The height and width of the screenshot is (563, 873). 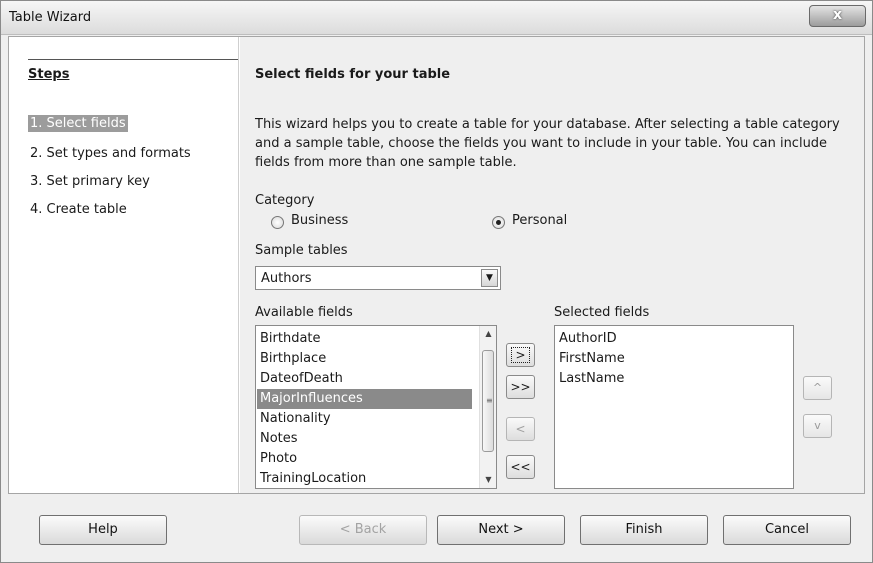 What do you see at coordinates (501, 530) in the screenshot?
I see `next-button: Next >` at bounding box center [501, 530].